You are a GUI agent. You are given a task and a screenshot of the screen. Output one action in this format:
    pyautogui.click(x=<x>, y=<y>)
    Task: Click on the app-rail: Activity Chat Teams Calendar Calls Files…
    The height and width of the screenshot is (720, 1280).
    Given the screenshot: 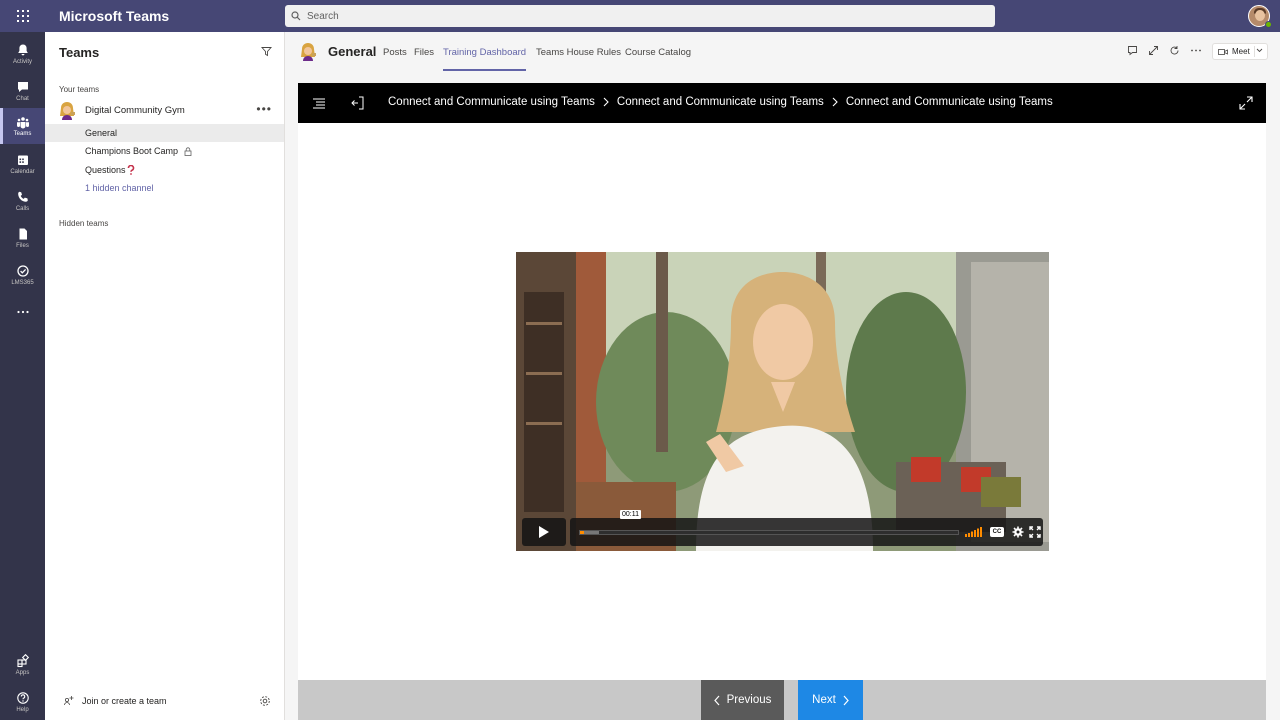 What is the action you would take?
    pyautogui.click(x=22, y=376)
    